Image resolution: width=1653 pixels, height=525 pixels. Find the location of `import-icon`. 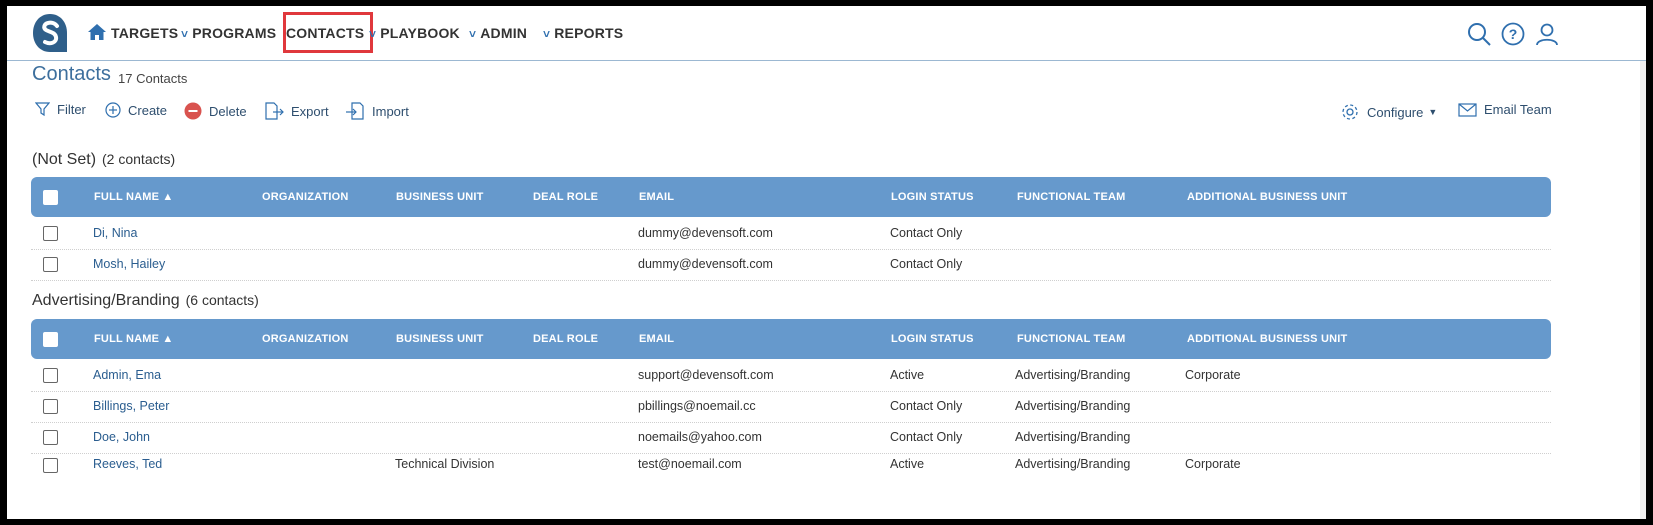

import-icon is located at coordinates (355, 111).